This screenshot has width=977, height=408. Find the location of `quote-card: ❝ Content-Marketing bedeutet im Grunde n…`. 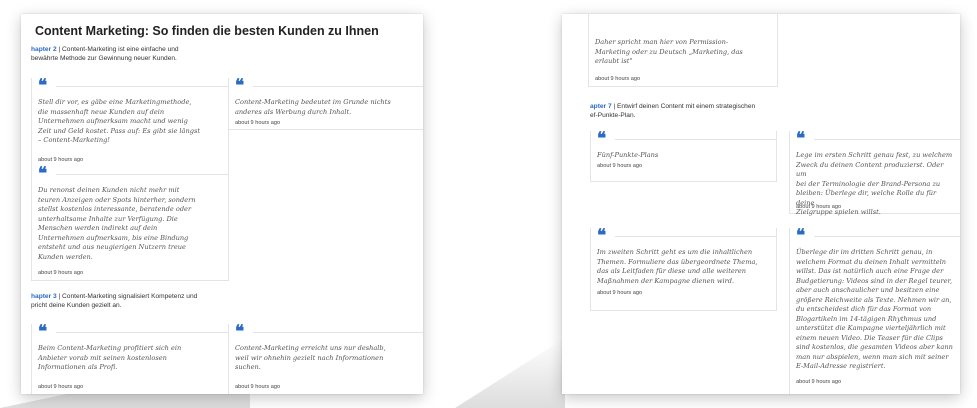

quote-card: ❝ Content-Marketing bedeutet im Grunde n… is located at coordinates (325, 104).